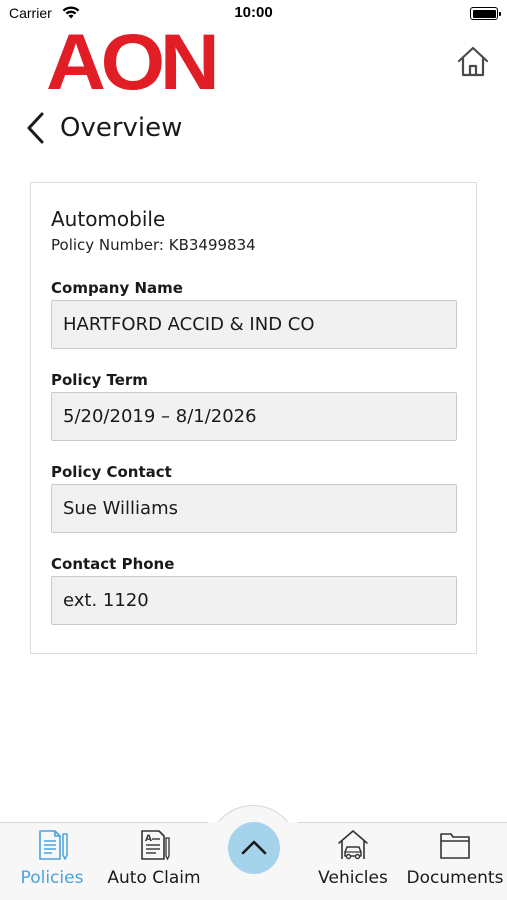  What do you see at coordinates (153, 245) in the screenshot?
I see `policy-number: Policy Number: KB3499834` at bounding box center [153, 245].